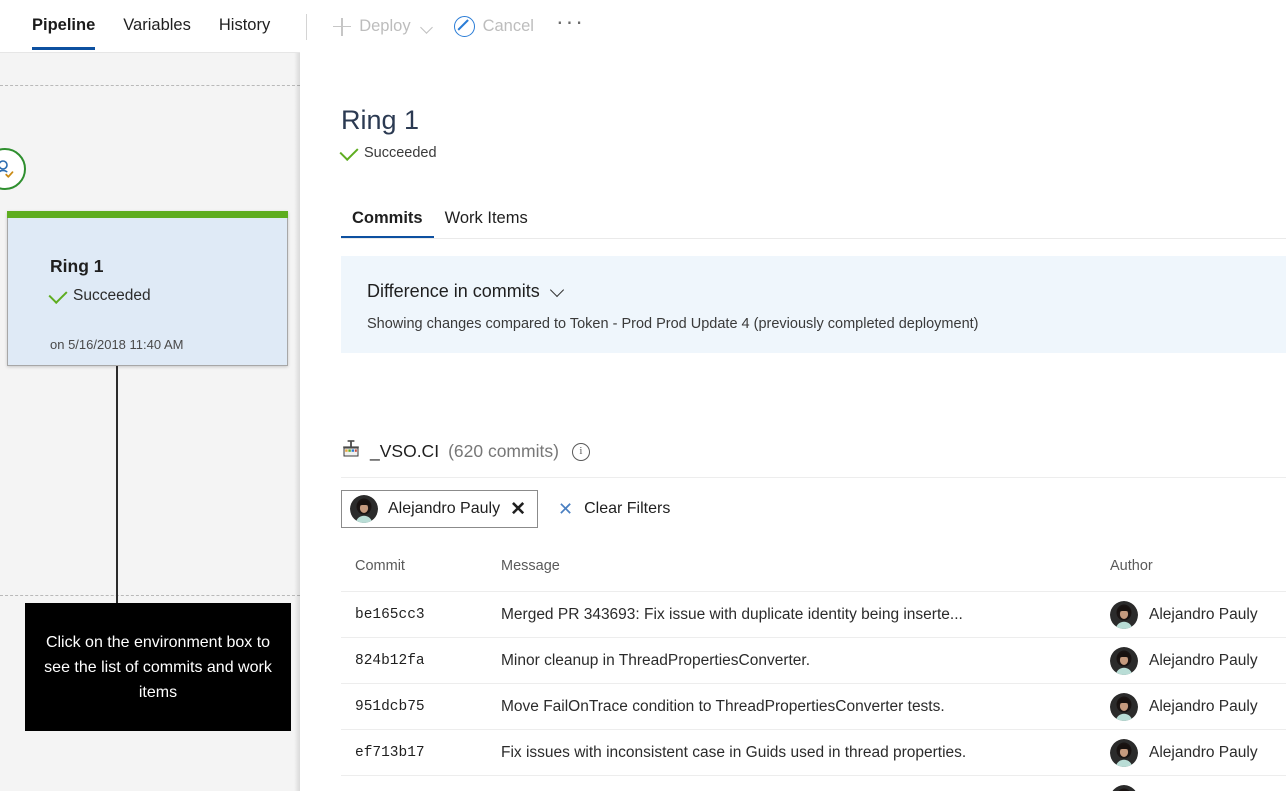 This screenshot has height=791, width=1286. I want to click on info-icon: i, so click(580, 451).